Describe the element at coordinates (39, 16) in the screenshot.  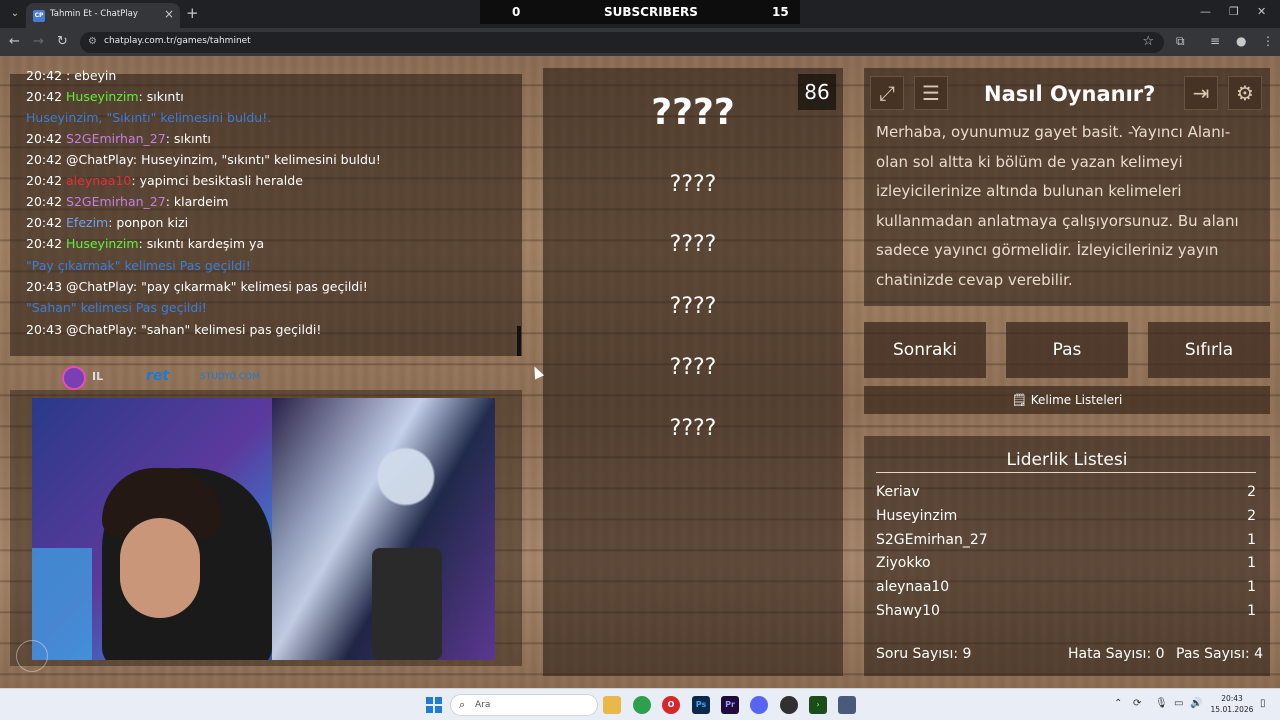
I see `favicon-icon: CP` at that location.